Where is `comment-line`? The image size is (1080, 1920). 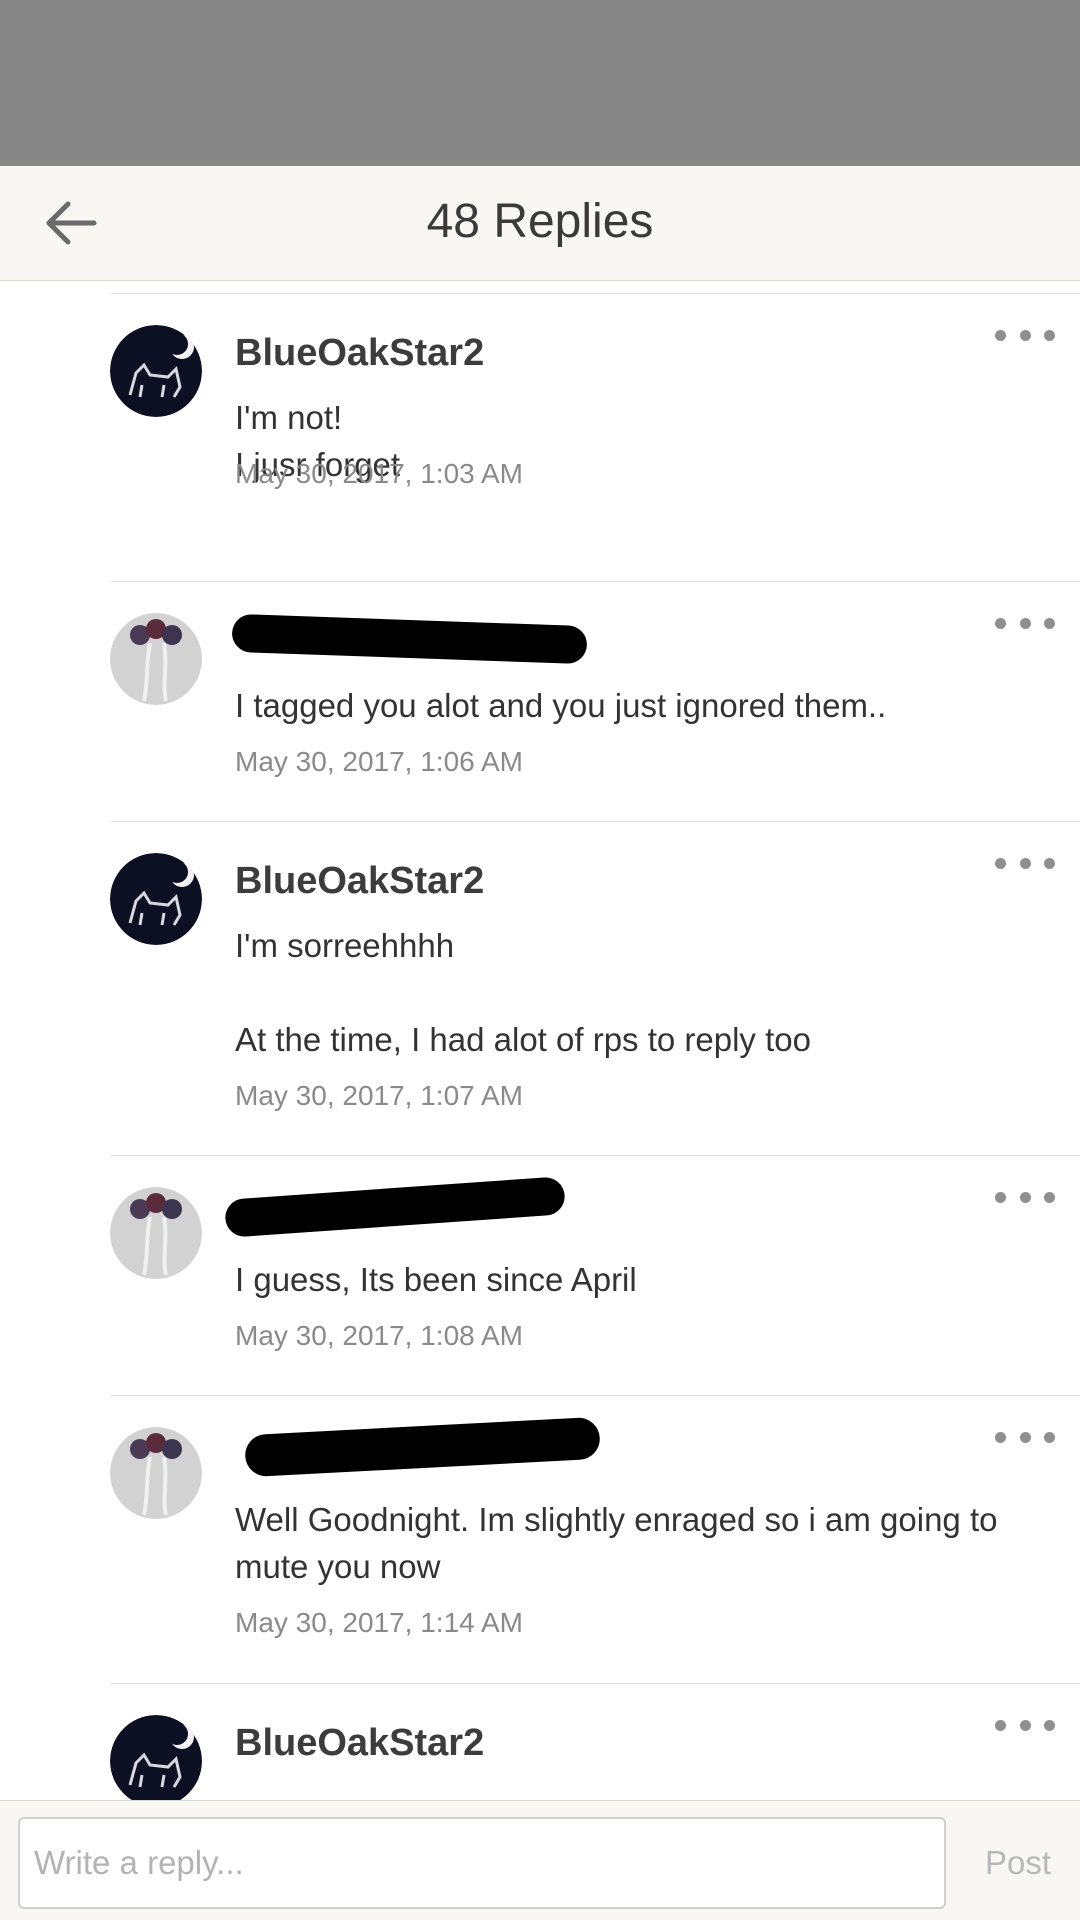 comment-line is located at coordinates (635, 992).